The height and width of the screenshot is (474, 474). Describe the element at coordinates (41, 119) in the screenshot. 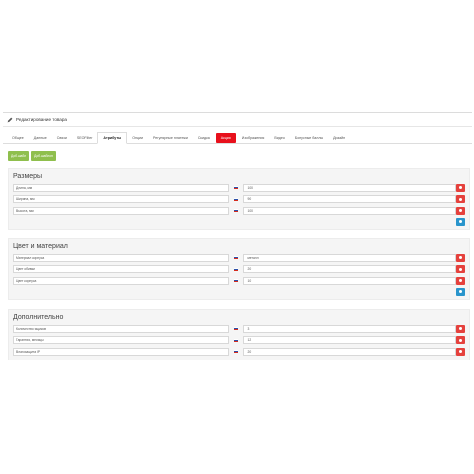

I see `page-title: Редактирование товара` at that location.